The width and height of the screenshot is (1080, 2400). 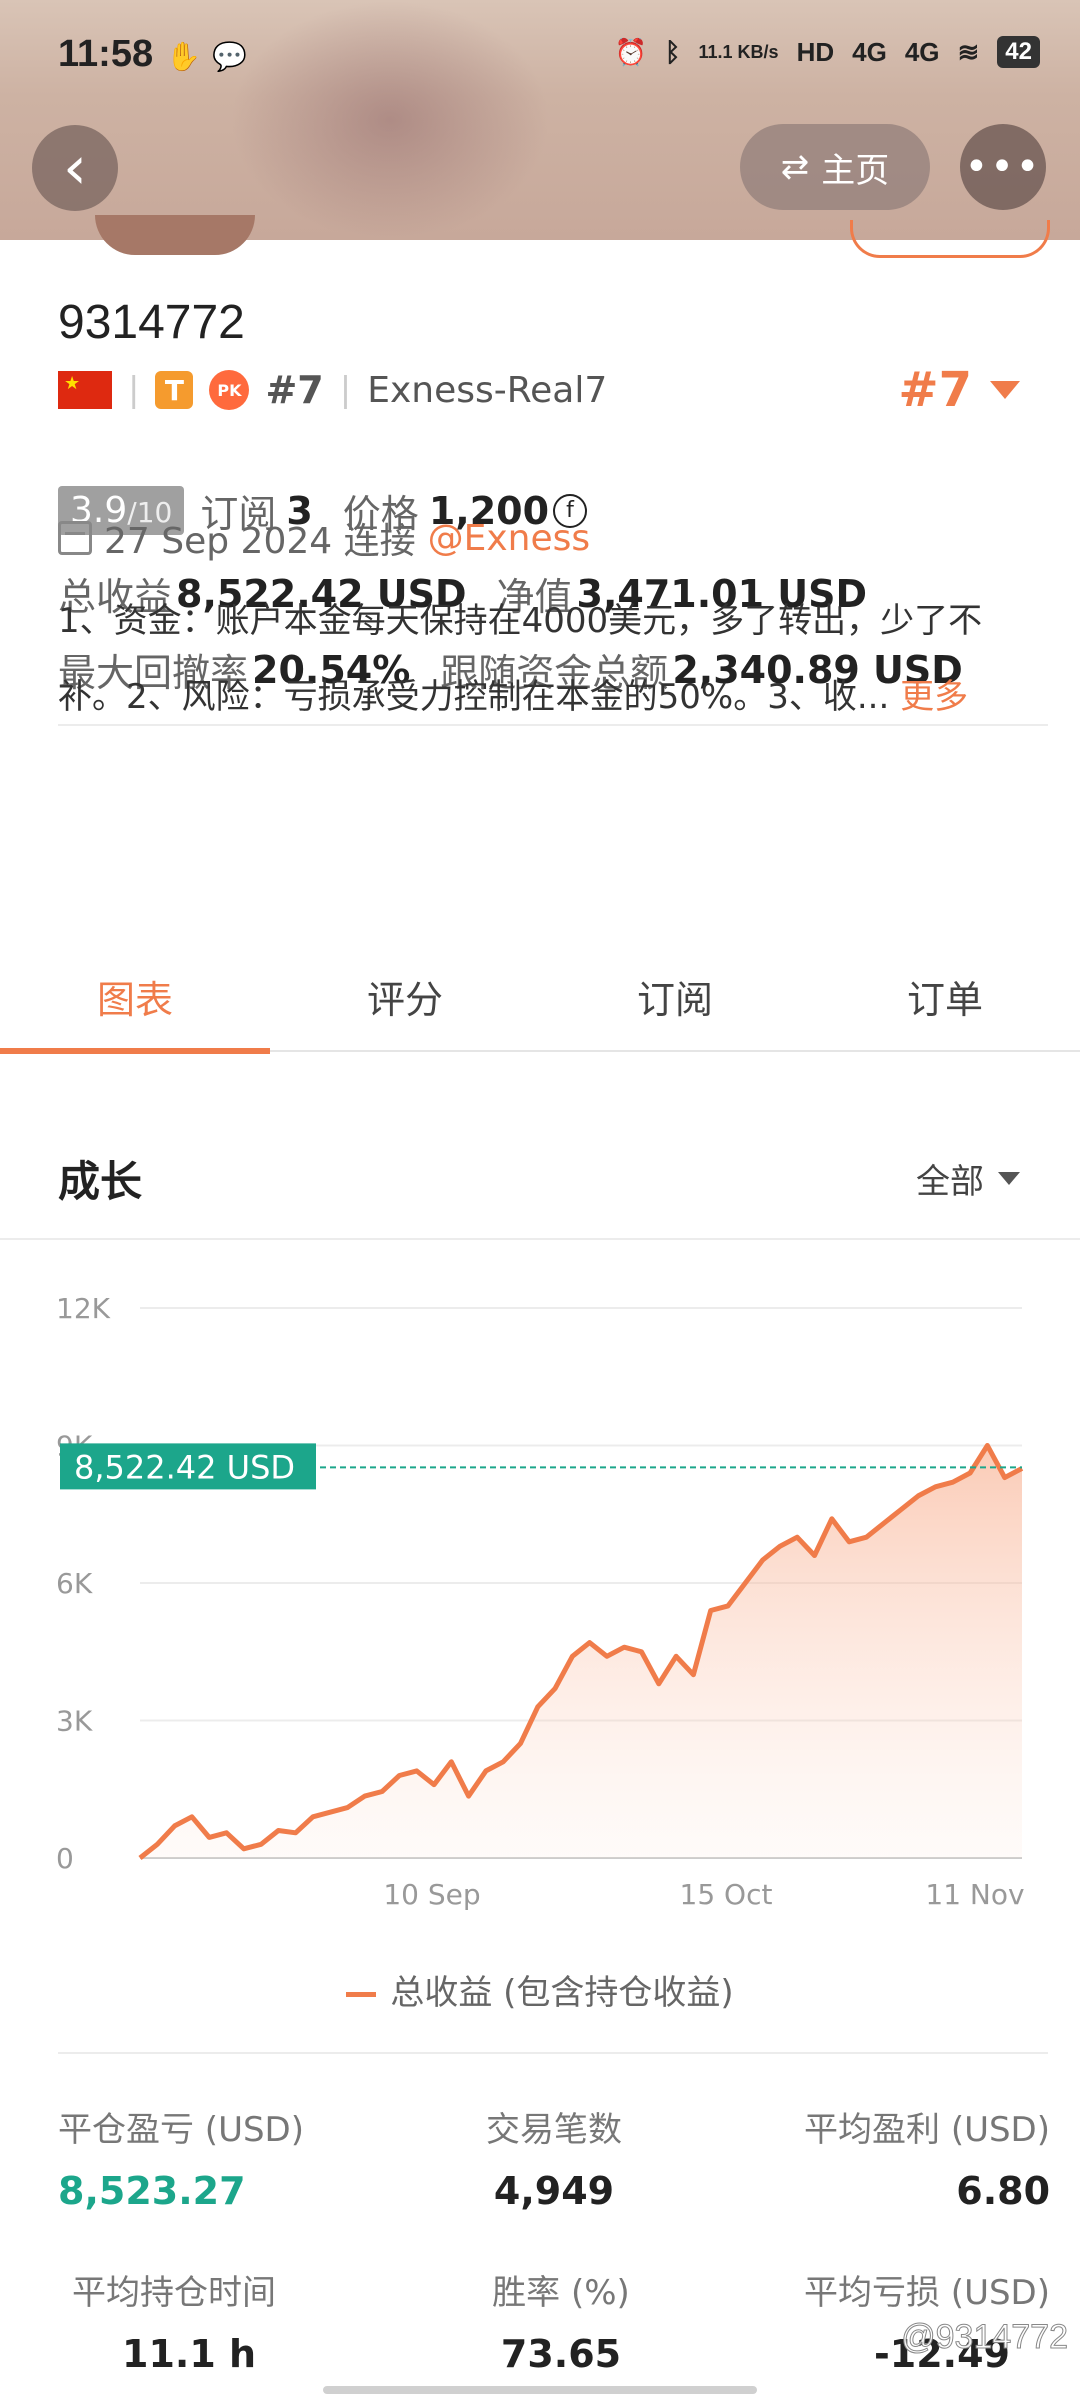 I want to click on follow-button, so click(x=950, y=239).